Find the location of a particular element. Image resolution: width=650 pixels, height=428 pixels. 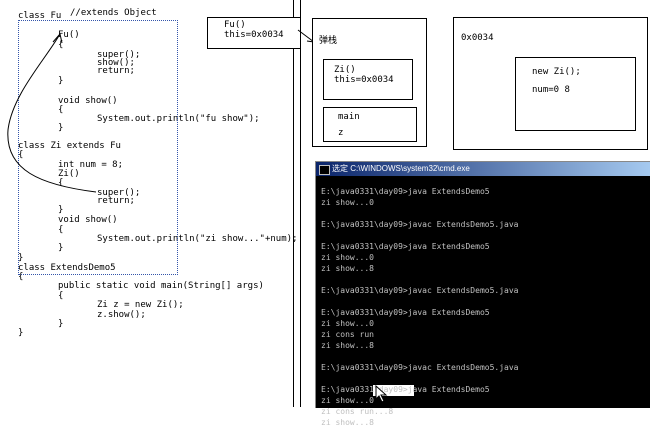

zi-frame-this: this=0x0034 is located at coordinates (364, 80).